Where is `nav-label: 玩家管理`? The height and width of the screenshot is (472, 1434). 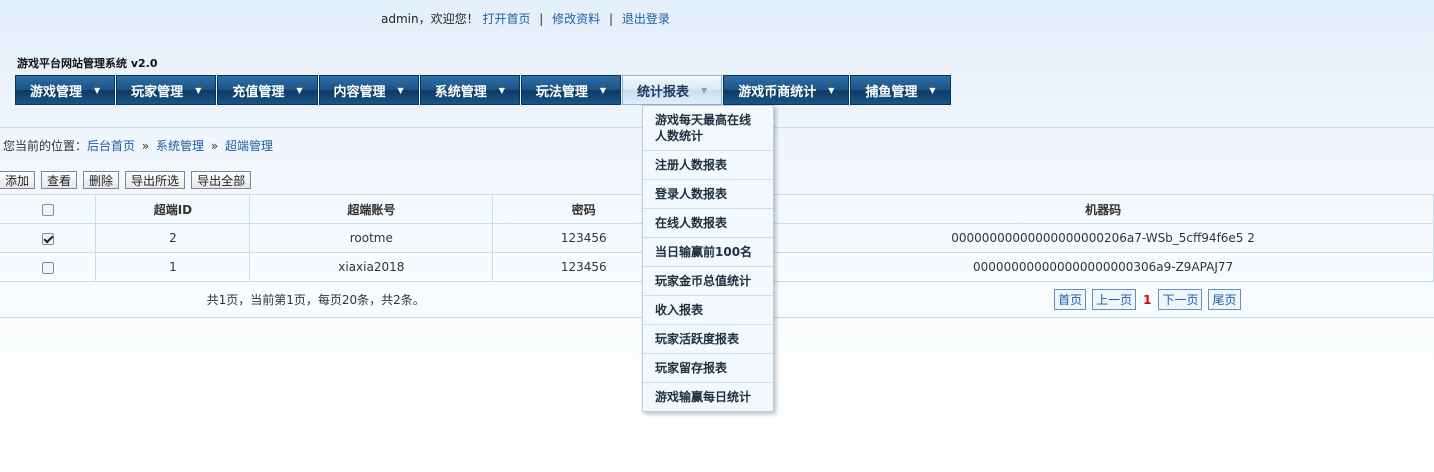
nav-label: 玩家管理 is located at coordinates (157, 92).